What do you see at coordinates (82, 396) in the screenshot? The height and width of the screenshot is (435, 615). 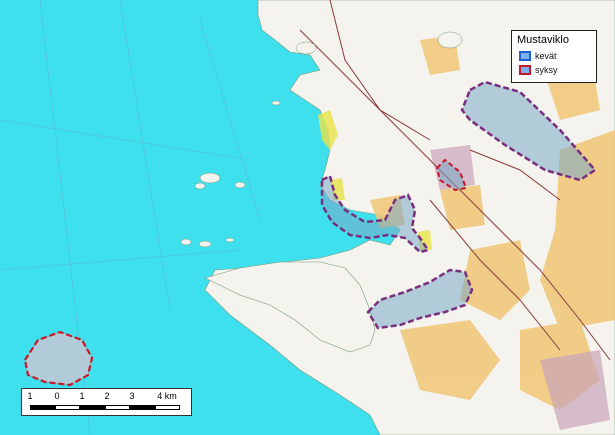 I see `scale-tick-1b: 1` at bounding box center [82, 396].